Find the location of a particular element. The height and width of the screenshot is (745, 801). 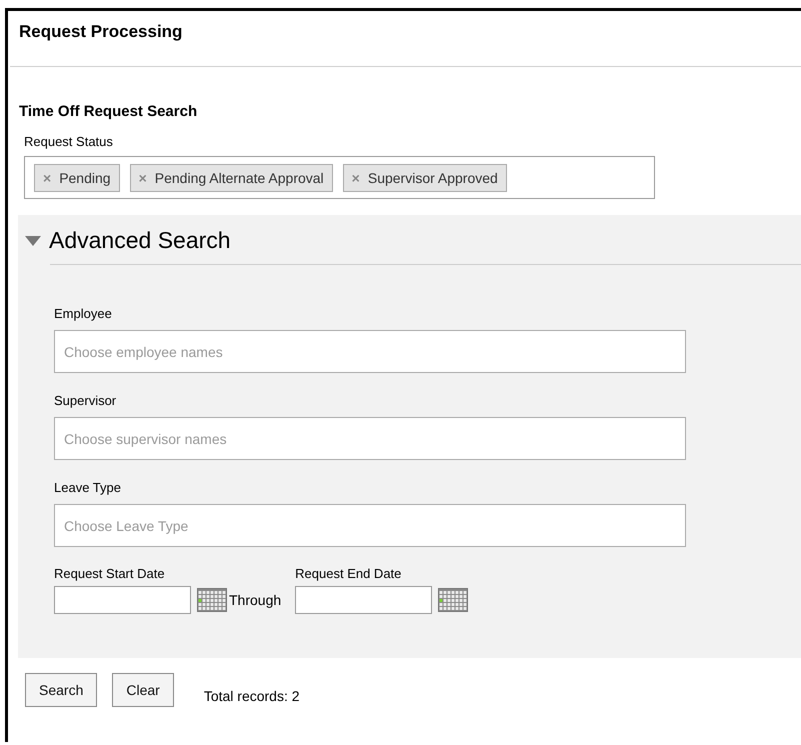

field-label: Request End Date is located at coordinates (348, 573).